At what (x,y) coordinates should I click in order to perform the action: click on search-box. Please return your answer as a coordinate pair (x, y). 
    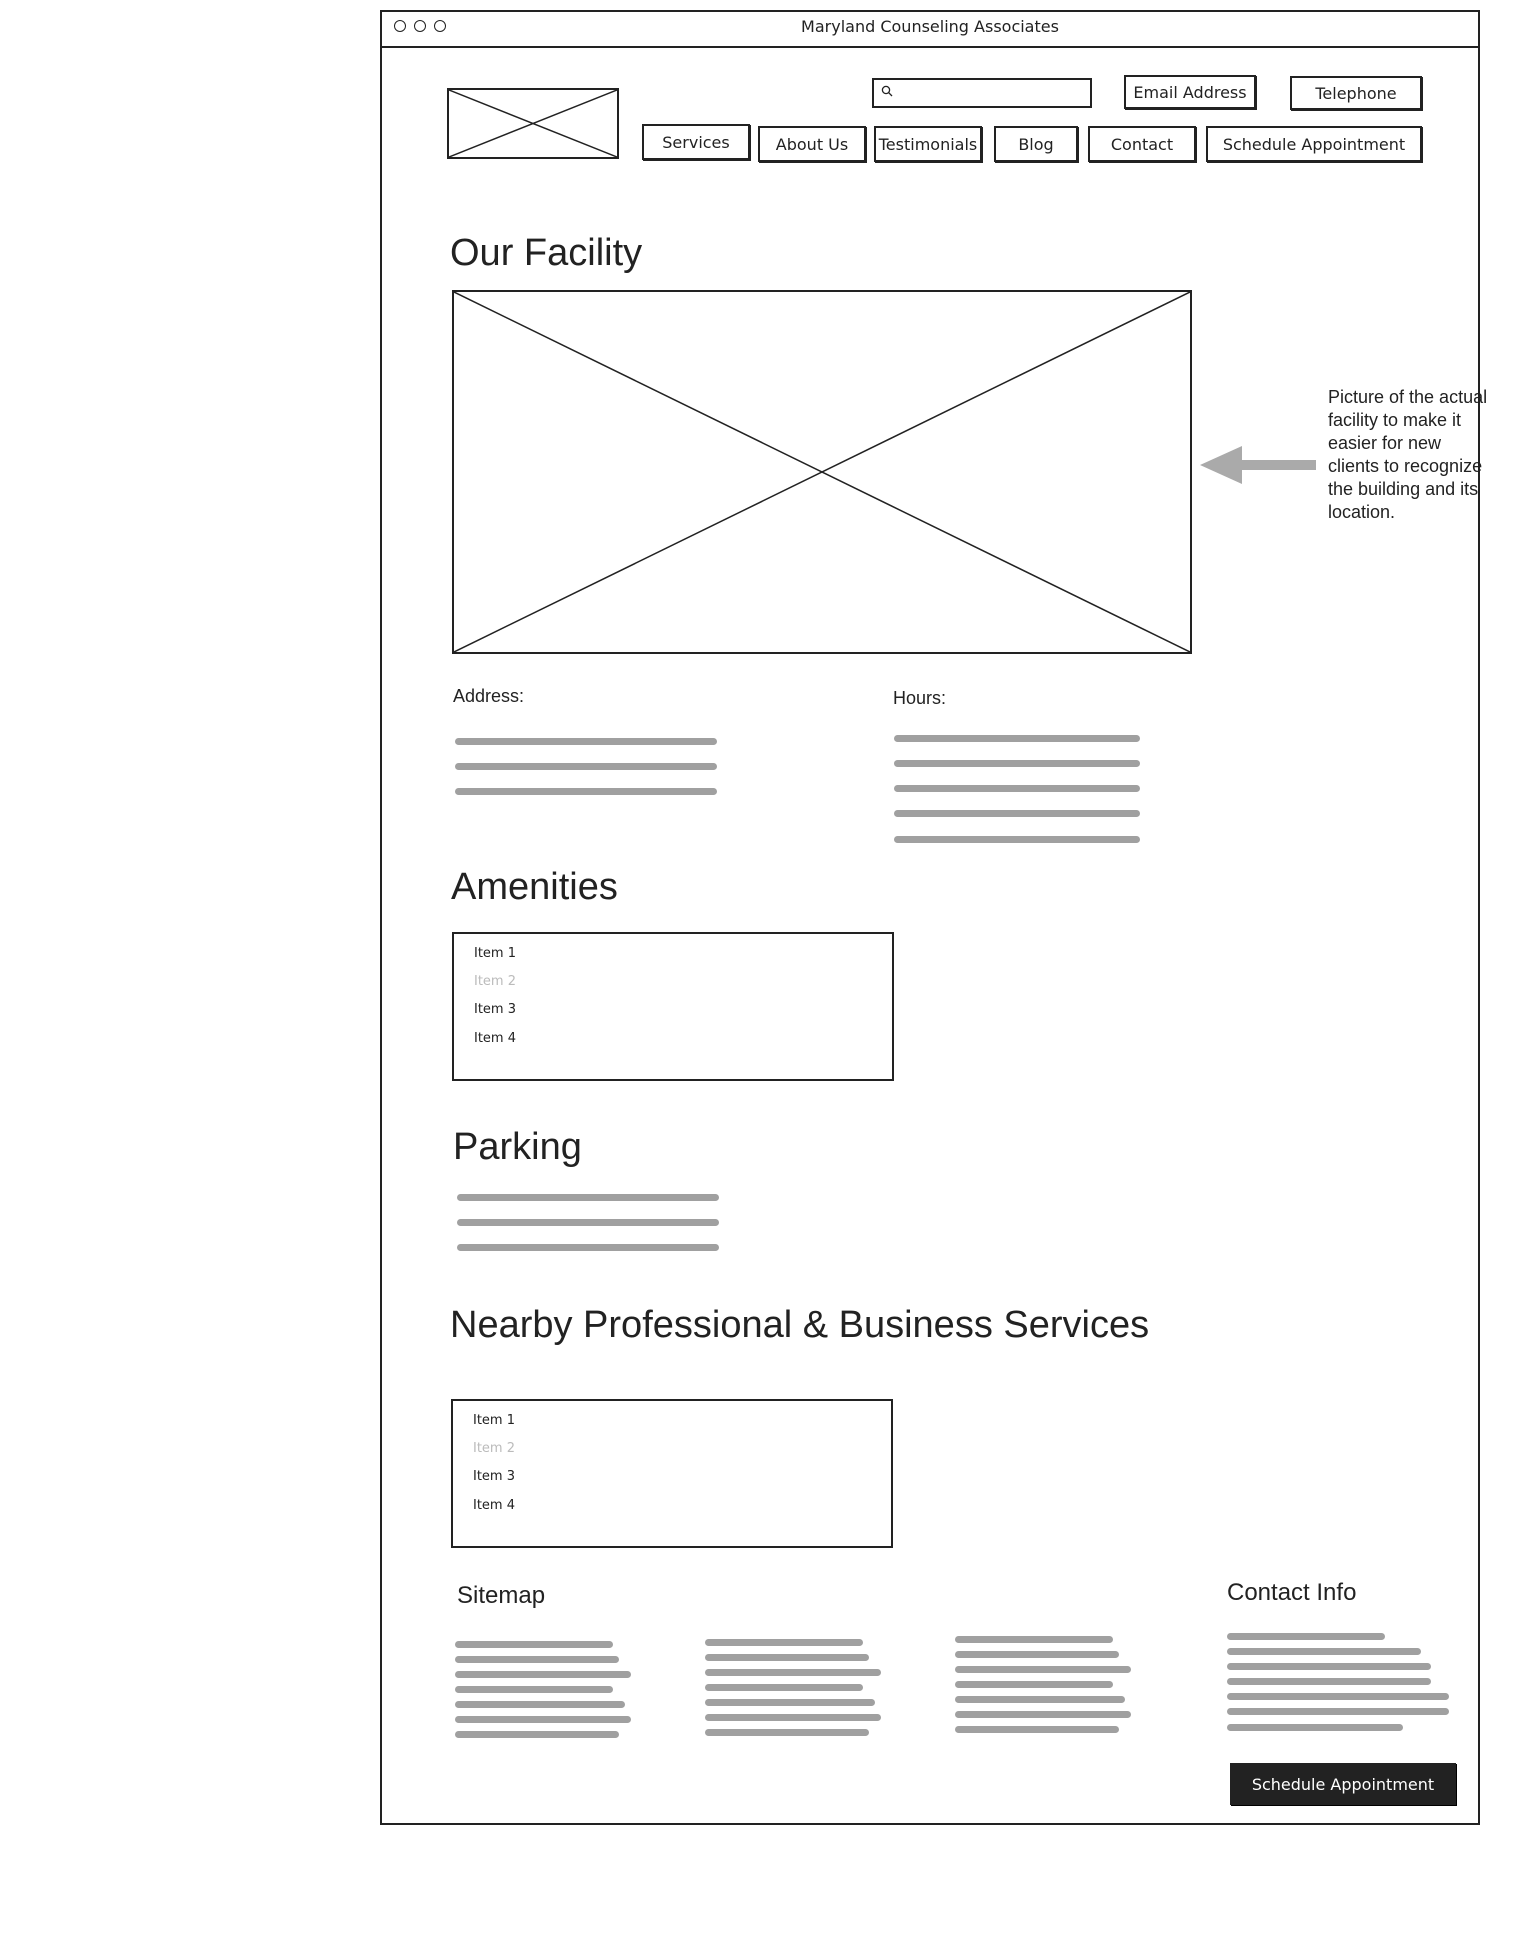
    Looking at the image, I should click on (982, 93).